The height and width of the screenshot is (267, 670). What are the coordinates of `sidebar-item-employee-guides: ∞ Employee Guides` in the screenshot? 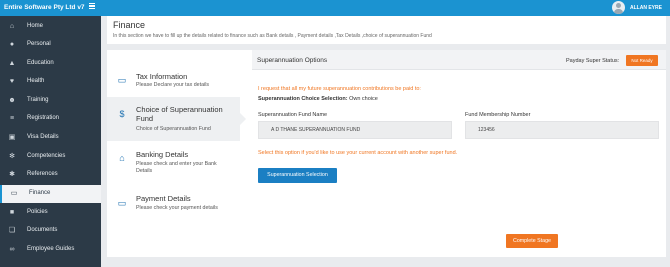 It's located at (50, 250).